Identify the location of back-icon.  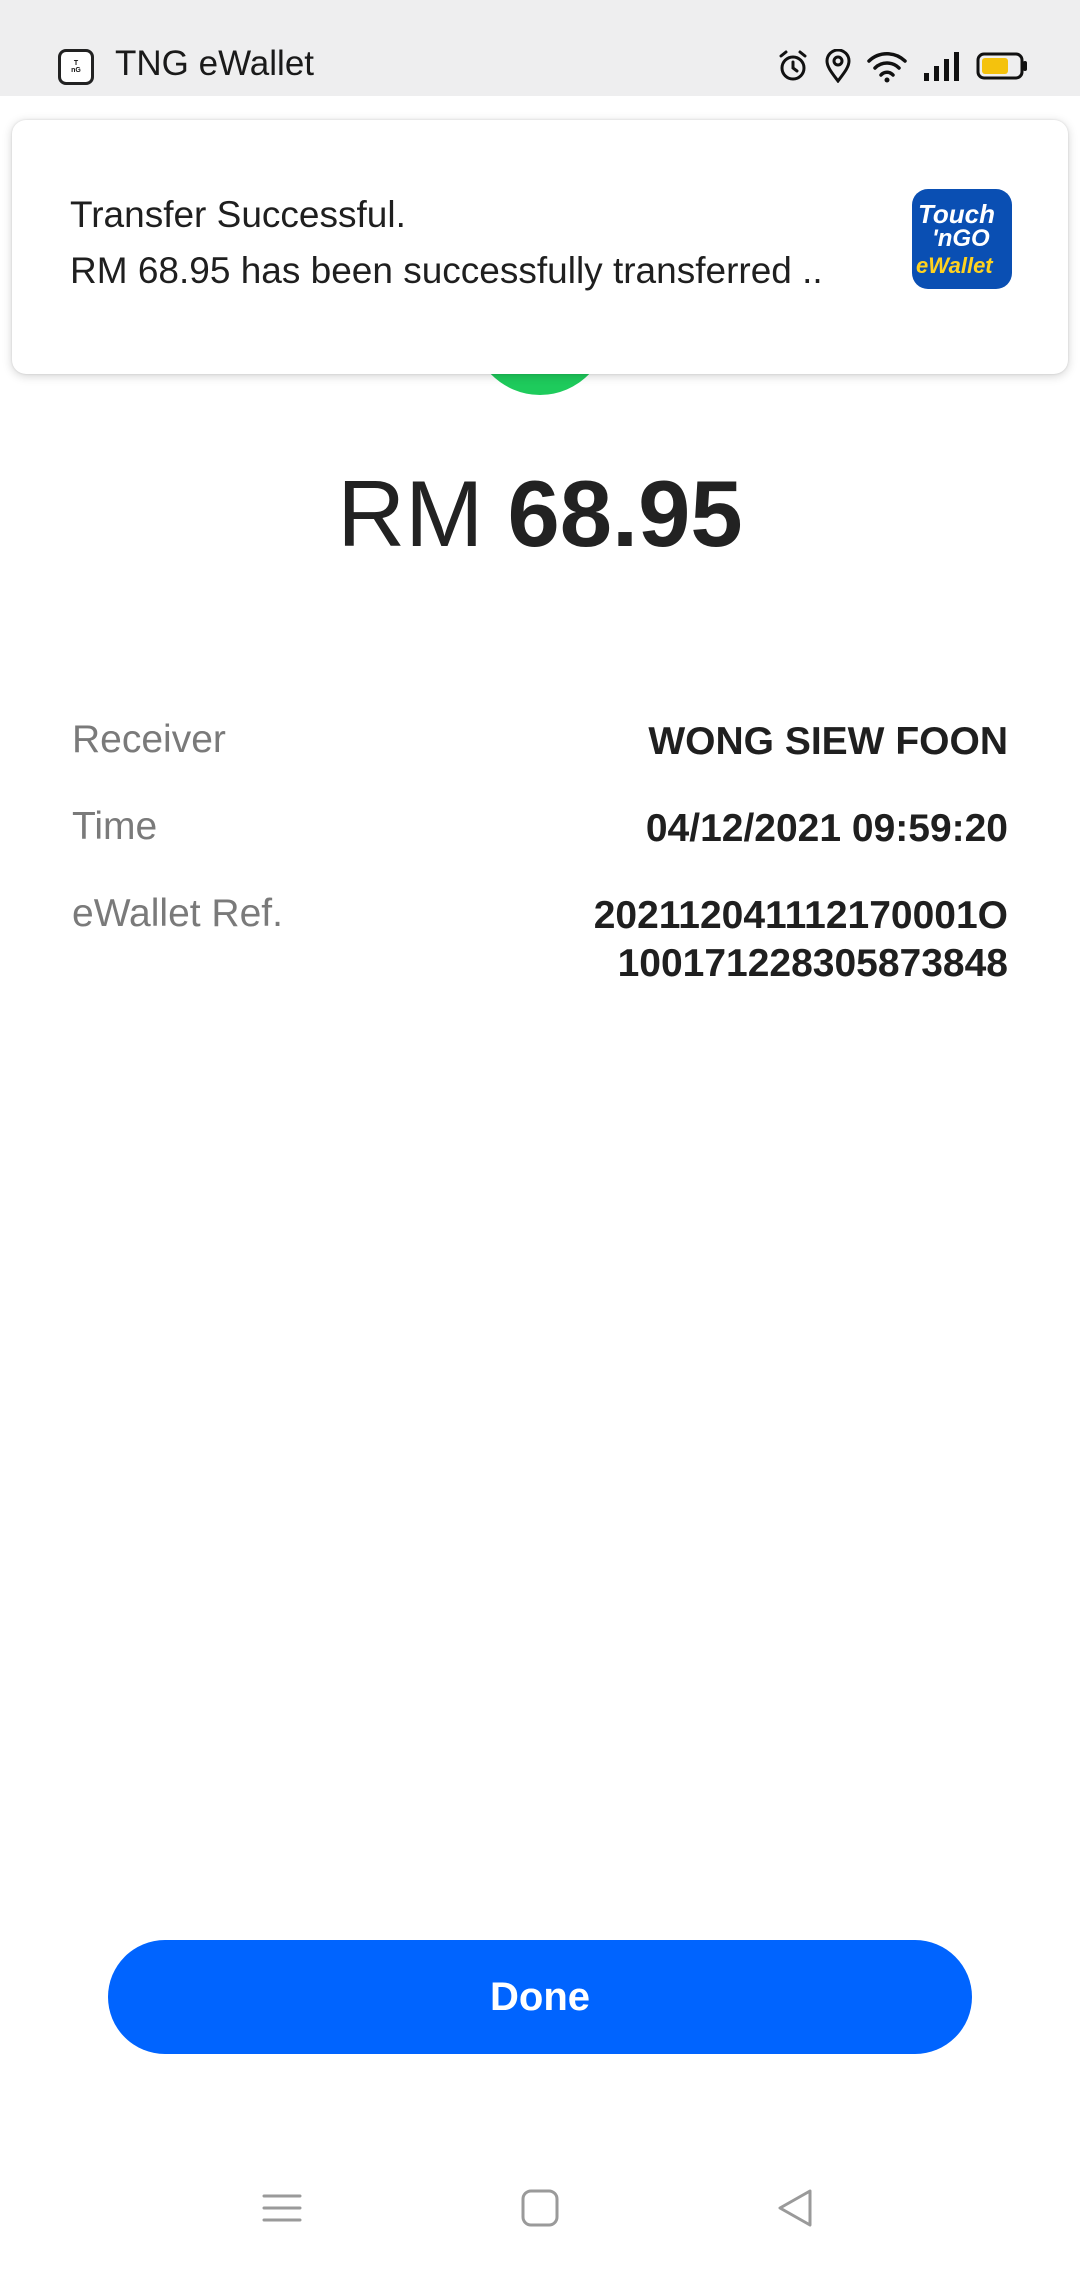
(796, 2210).